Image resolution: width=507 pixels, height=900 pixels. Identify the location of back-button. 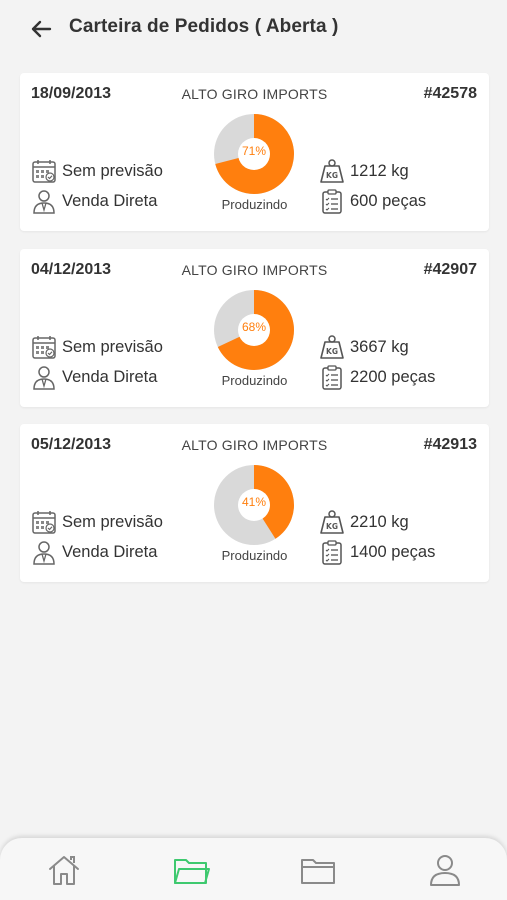
(41, 29).